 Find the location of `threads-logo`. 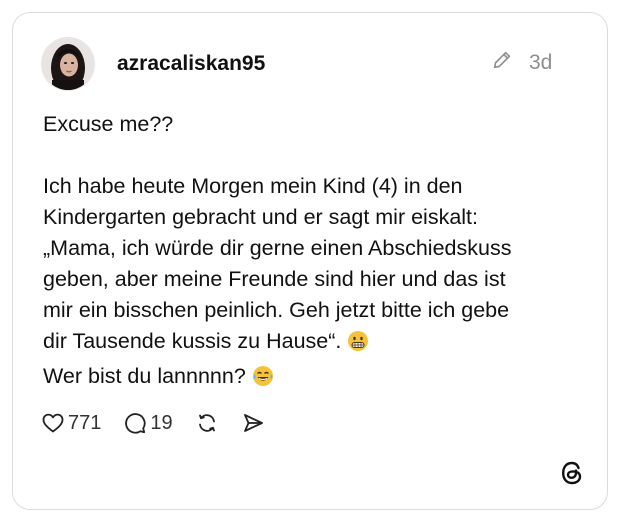

threads-logo is located at coordinates (572, 473).